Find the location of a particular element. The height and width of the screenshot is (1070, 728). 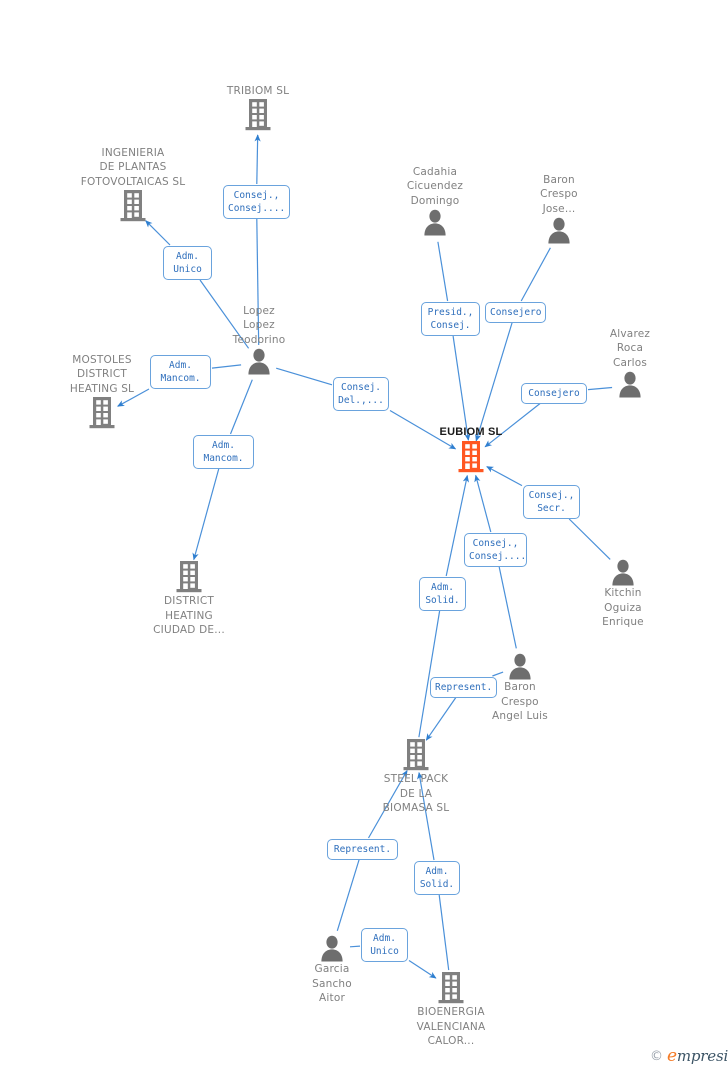

node-eubiom: EUBIOM SL is located at coordinates (471, 449).